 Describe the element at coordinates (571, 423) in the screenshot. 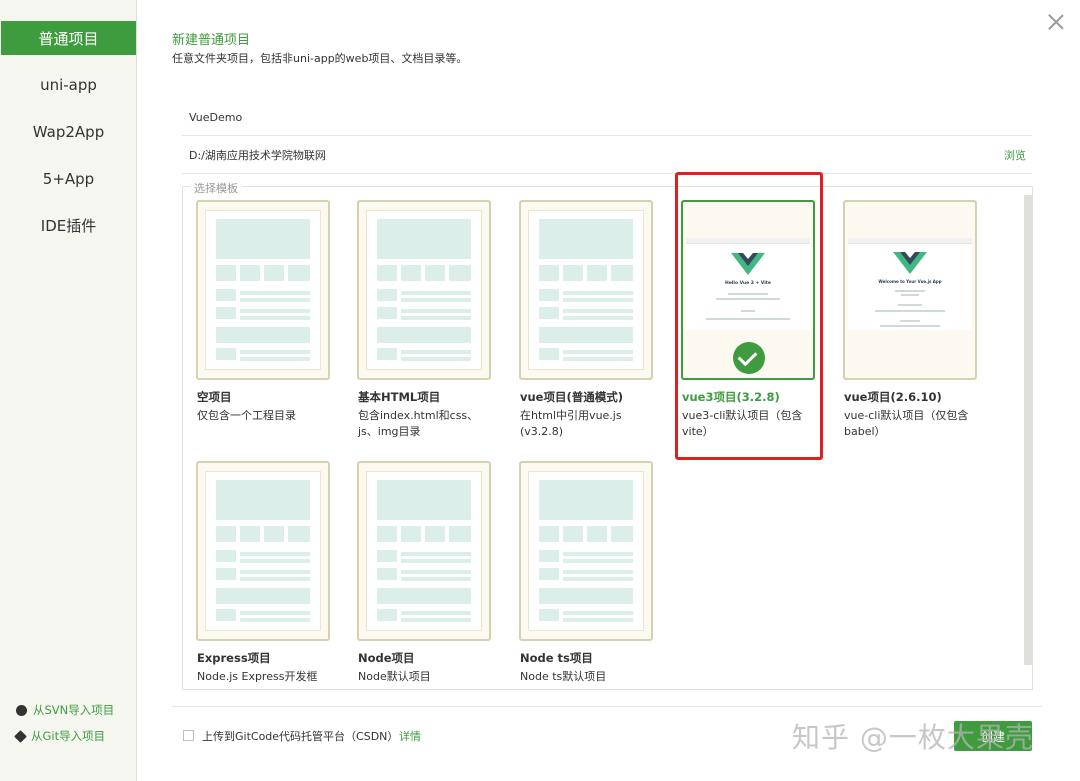

I see `template-desc: 在html中引用vue.js (v3.2.8)` at that location.